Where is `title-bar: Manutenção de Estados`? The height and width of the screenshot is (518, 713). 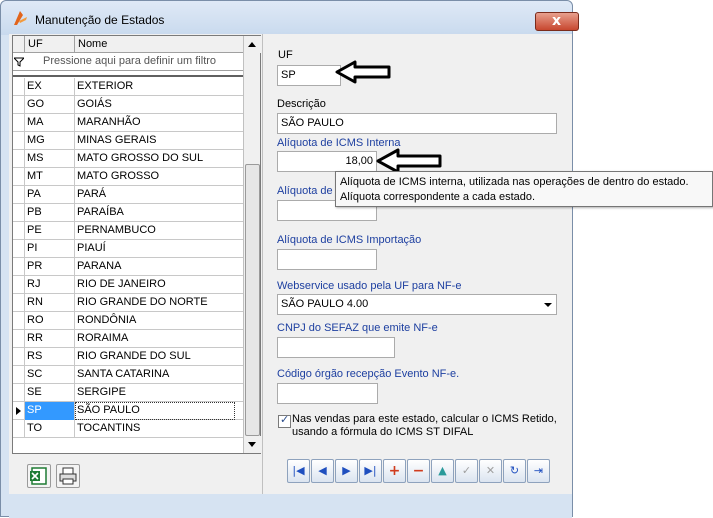
title-bar: Manutenção de Estados is located at coordinates (286, 18).